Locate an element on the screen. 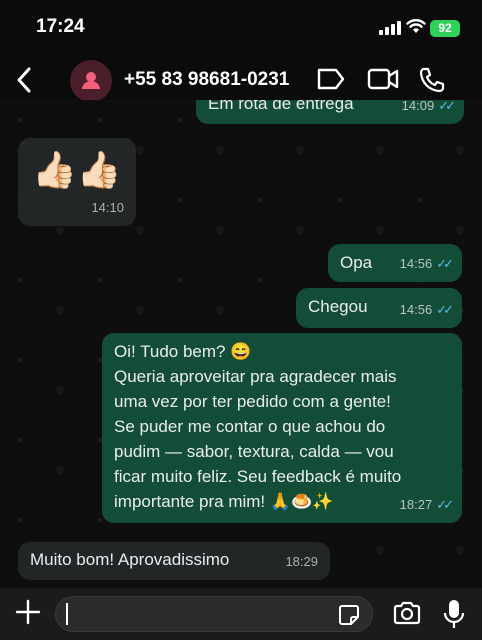 This screenshot has width=482, height=640. message-line: Se puder me contar o que achou do is located at coordinates (250, 426).